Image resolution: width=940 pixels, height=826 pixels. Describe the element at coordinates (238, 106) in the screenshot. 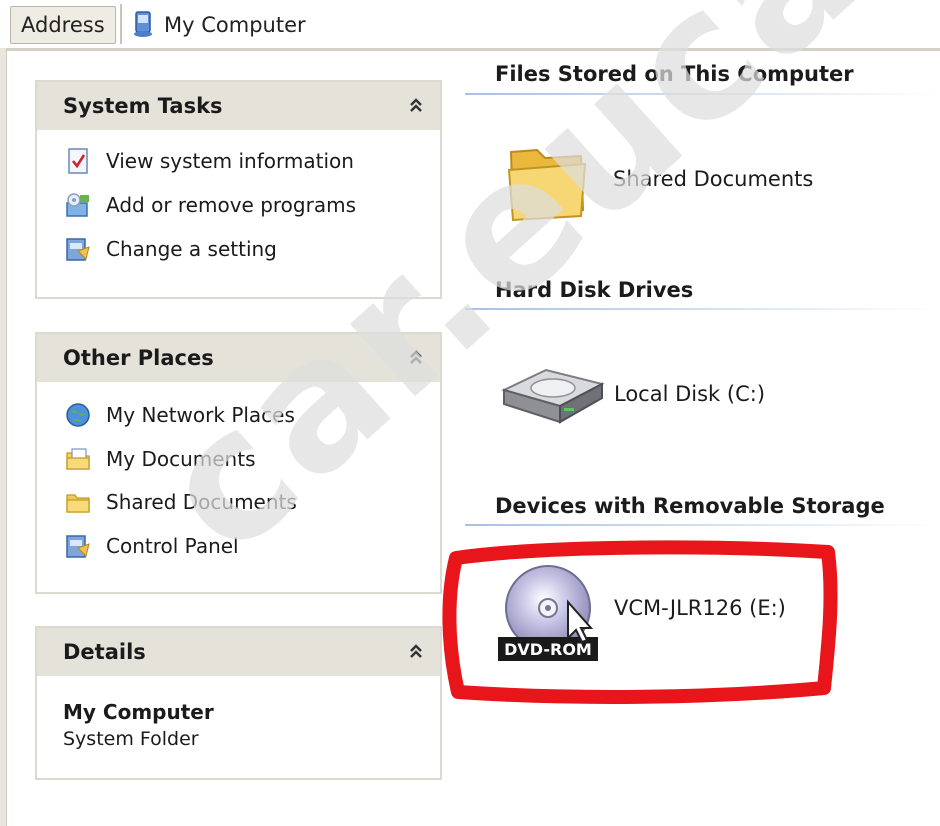

I see `system-tasks-header: System Tasks` at that location.